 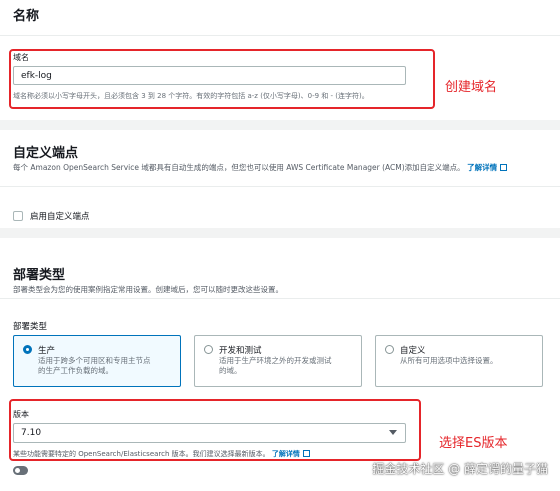 I want to click on production-description: 适用于跨多个可用区和专用主节点 的生产工作负载的域。, so click(x=94, y=366).